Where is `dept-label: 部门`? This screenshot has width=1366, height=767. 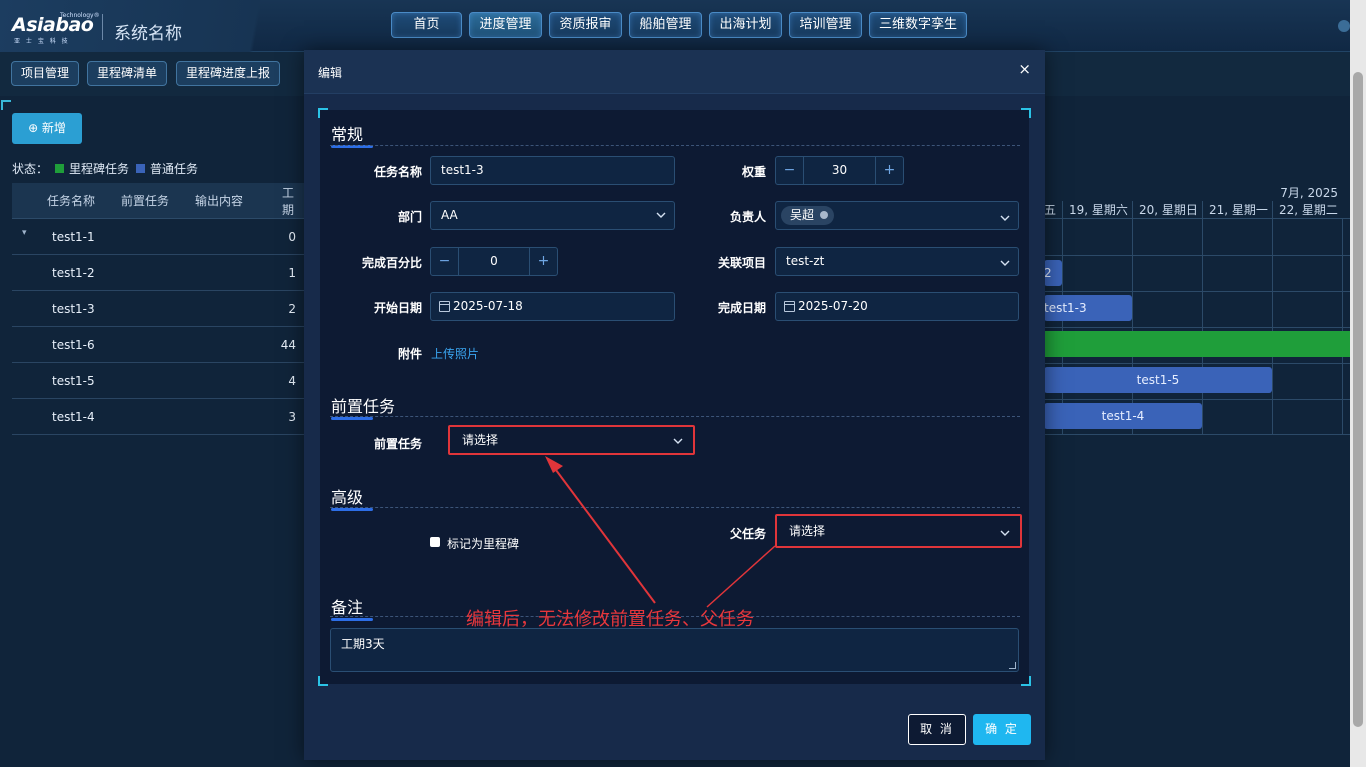 dept-label: 部门 is located at coordinates (409, 217).